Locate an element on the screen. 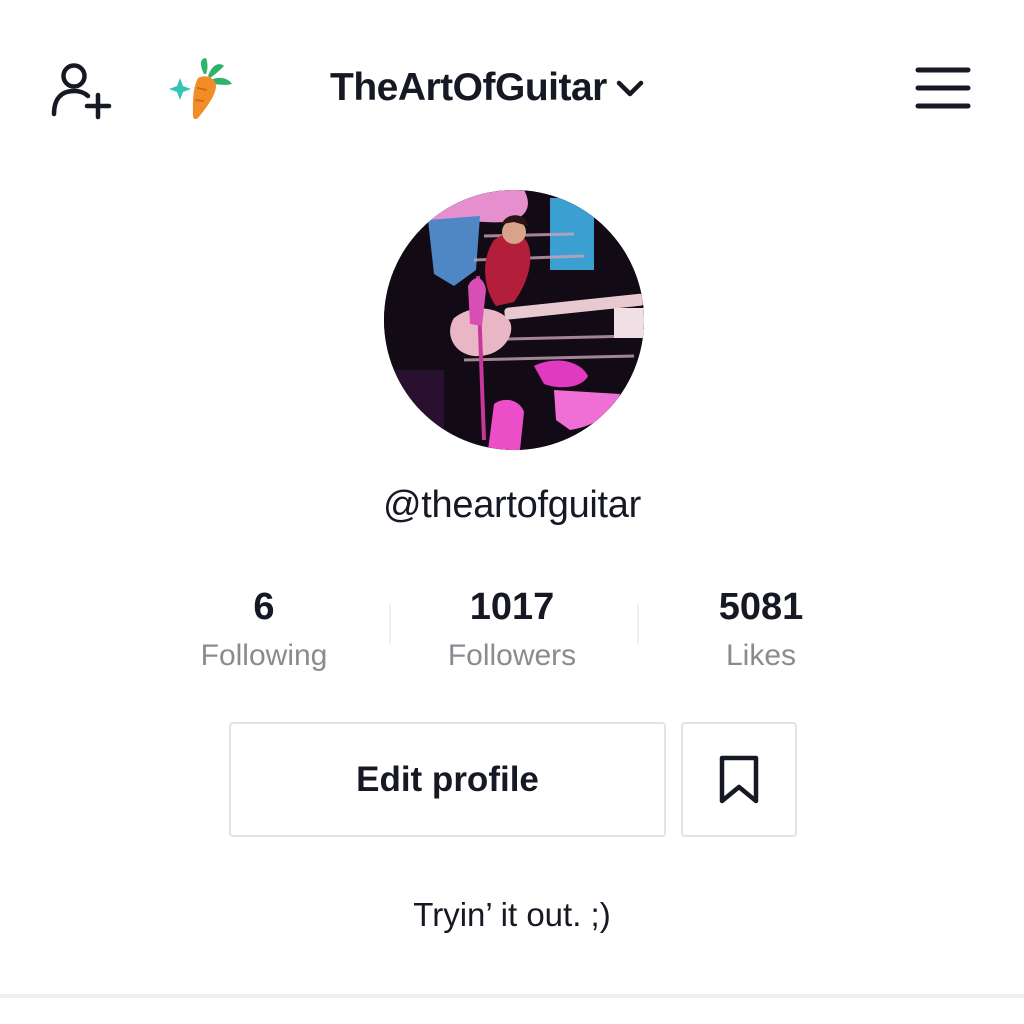  likes-count: 5081 is located at coordinates (761, 607).